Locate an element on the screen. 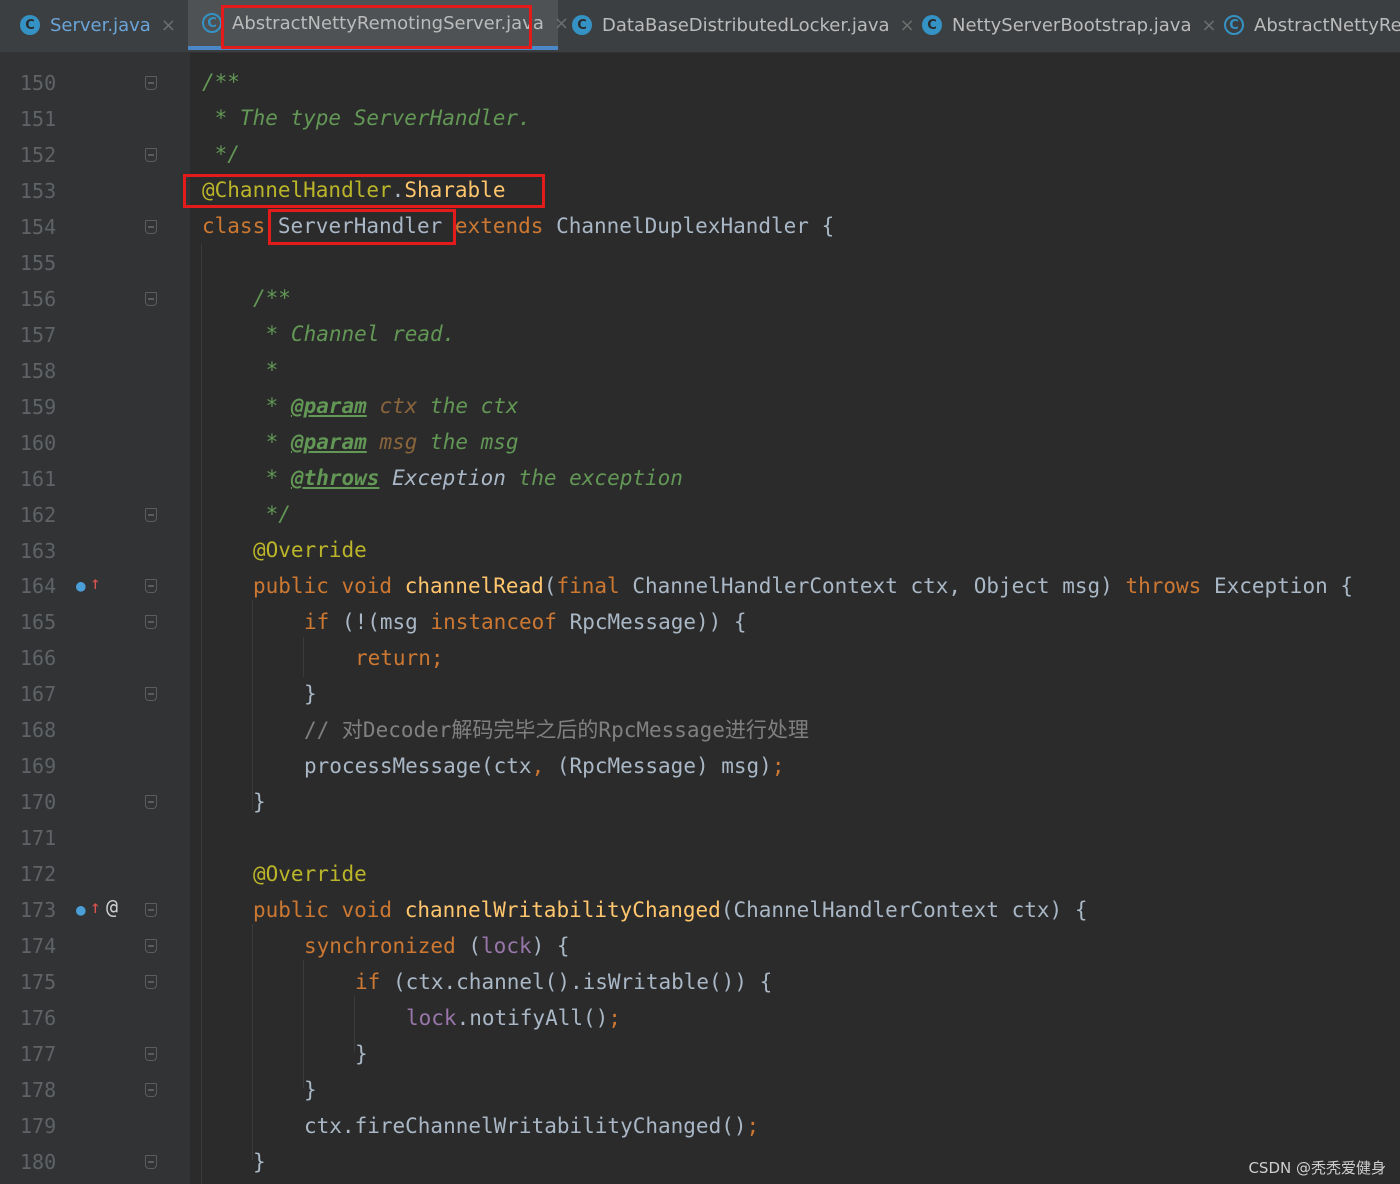 This screenshot has height=1184, width=1400. code-line-161: * @throws Exception the exception is located at coordinates (468, 478).